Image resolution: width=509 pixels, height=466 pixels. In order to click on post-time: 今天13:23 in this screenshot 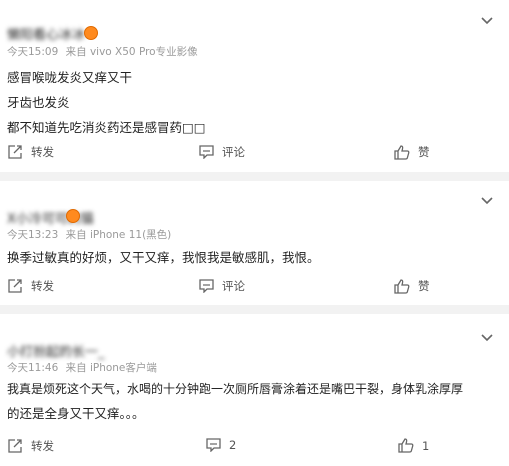, I will do `click(33, 235)`.